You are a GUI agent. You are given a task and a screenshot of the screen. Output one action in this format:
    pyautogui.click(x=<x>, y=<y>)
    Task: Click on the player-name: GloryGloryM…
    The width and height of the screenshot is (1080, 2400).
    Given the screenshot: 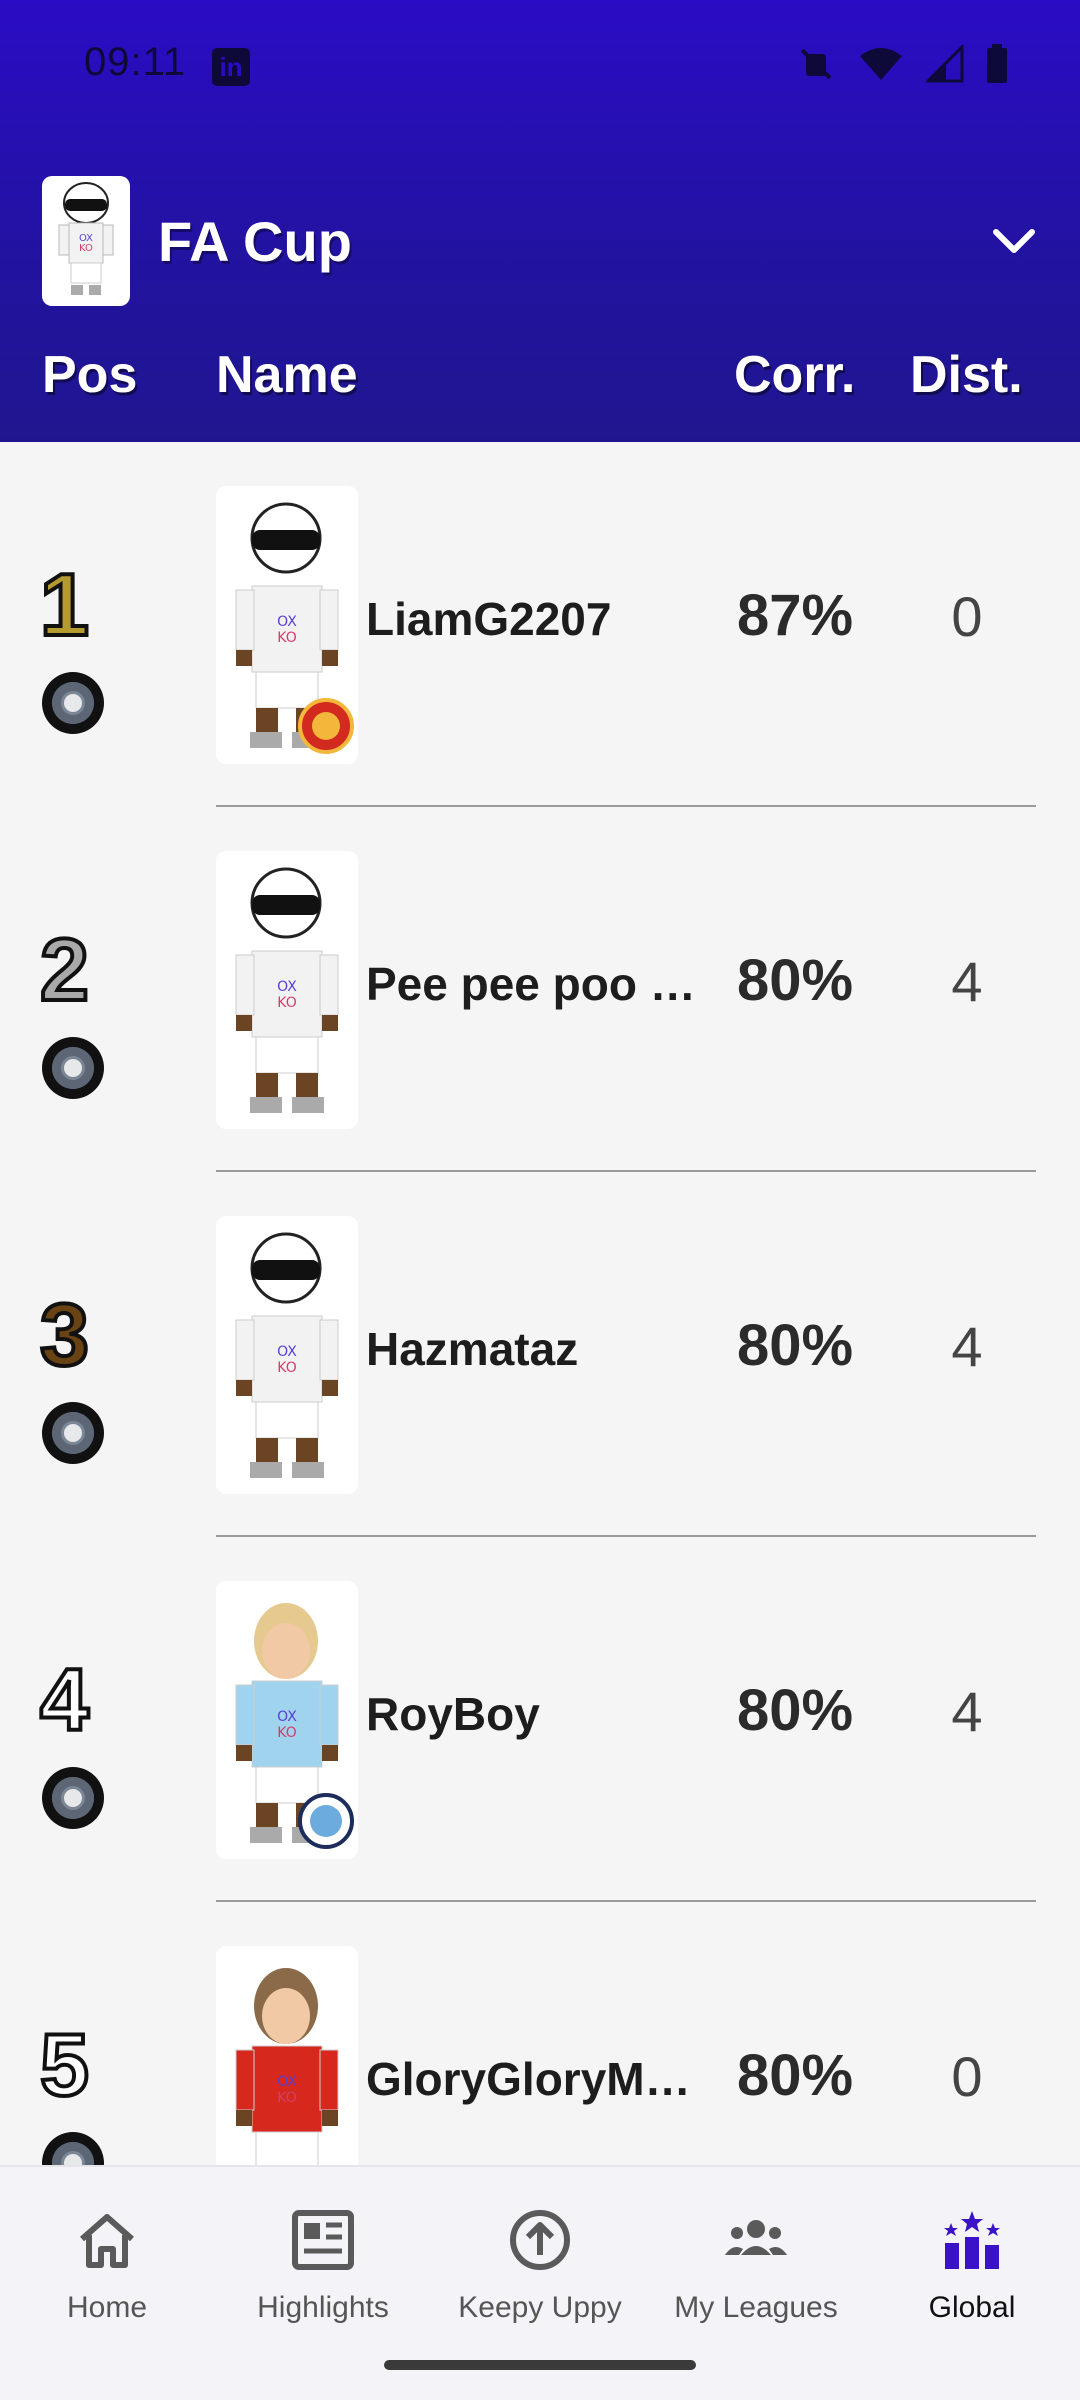 What is the action you would take?
    pyautogui.click(x=528, y=2079)
    